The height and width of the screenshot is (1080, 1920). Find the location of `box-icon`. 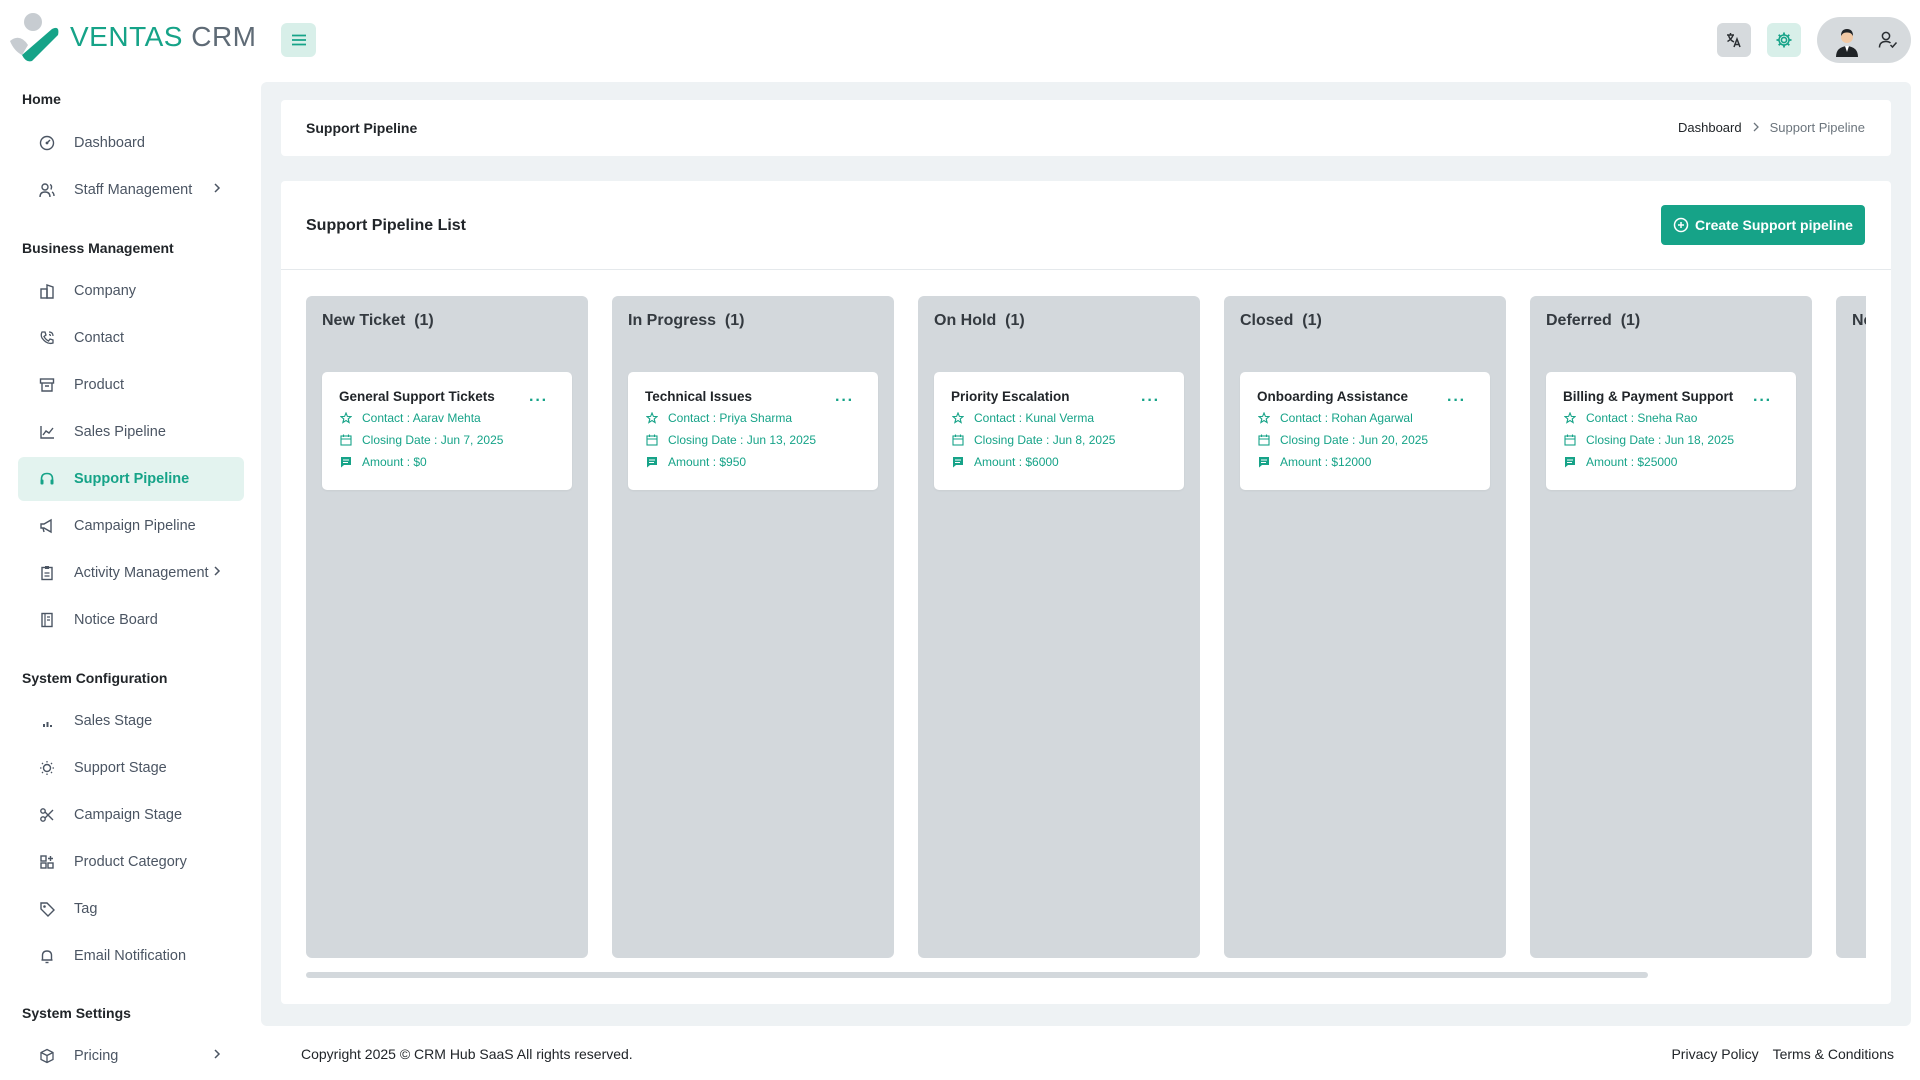

box-icon is located at coordinates (47, 385).